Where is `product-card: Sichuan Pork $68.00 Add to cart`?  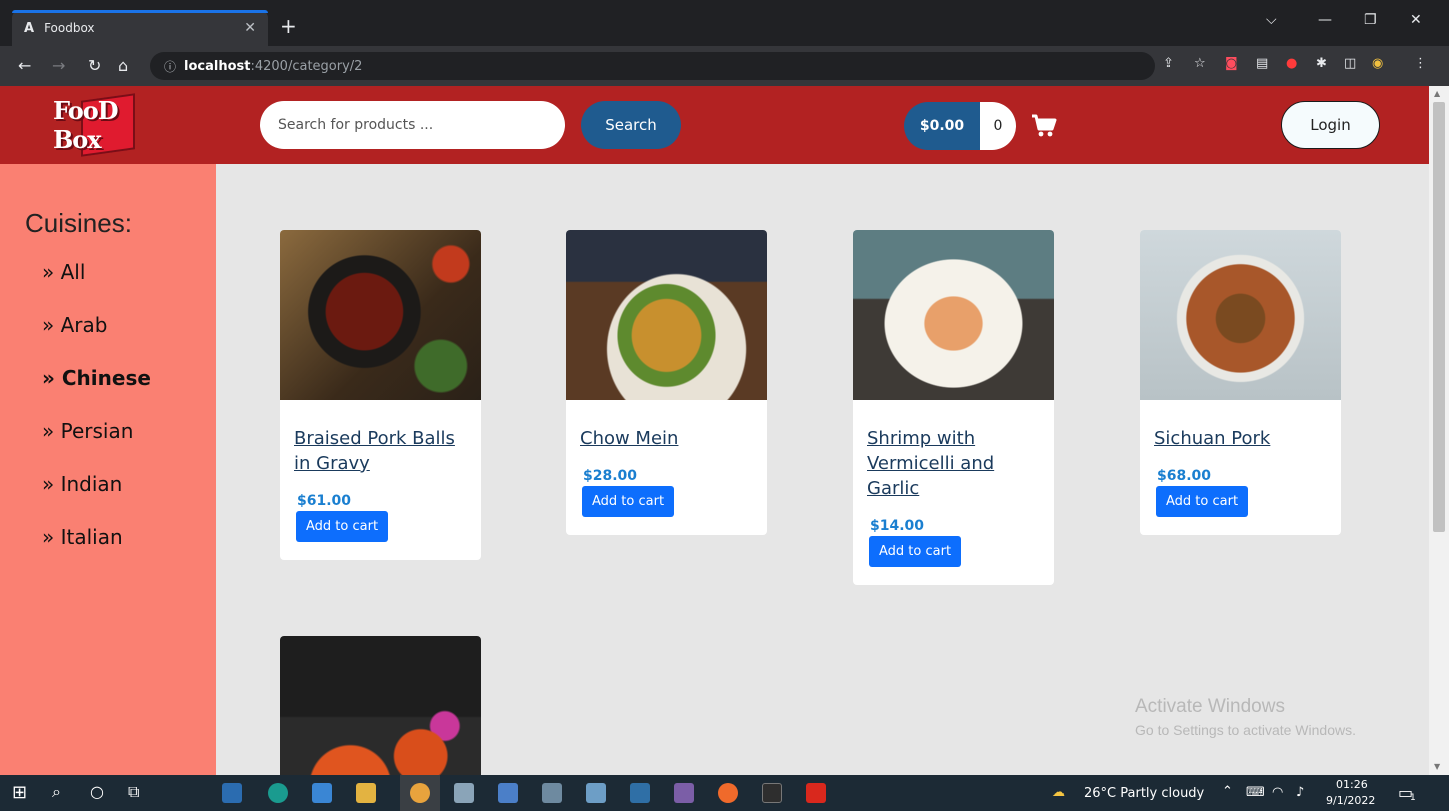 product-card: Sichuan Pork $68.00 Add to cart is located at coordinates (1240, 382).